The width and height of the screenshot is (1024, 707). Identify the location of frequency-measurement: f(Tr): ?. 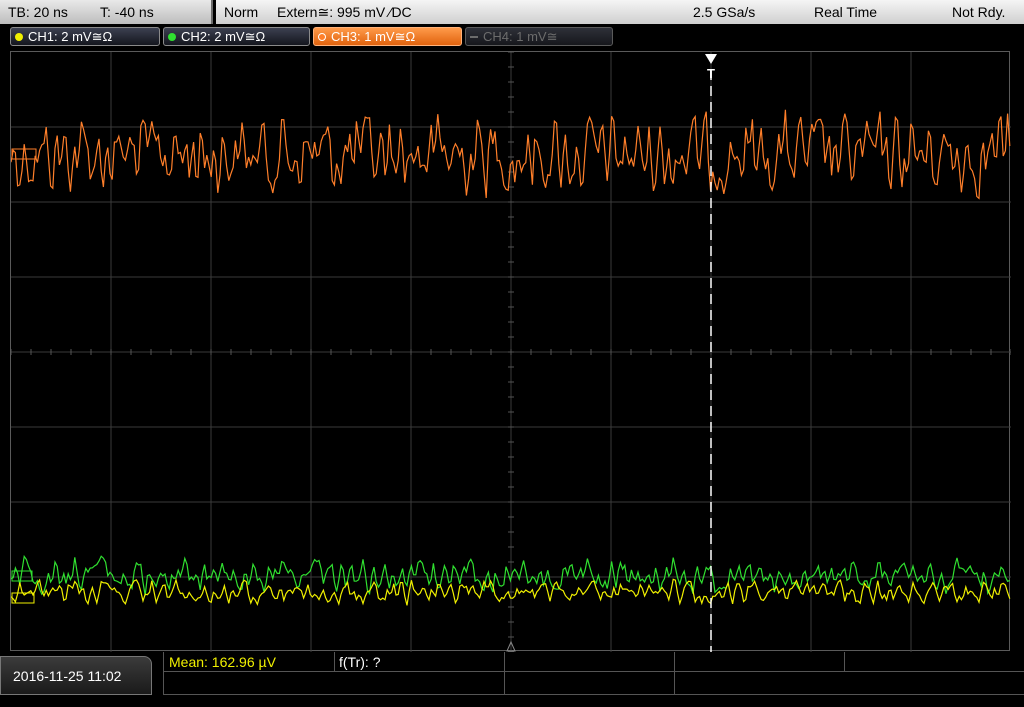
(360, 662).